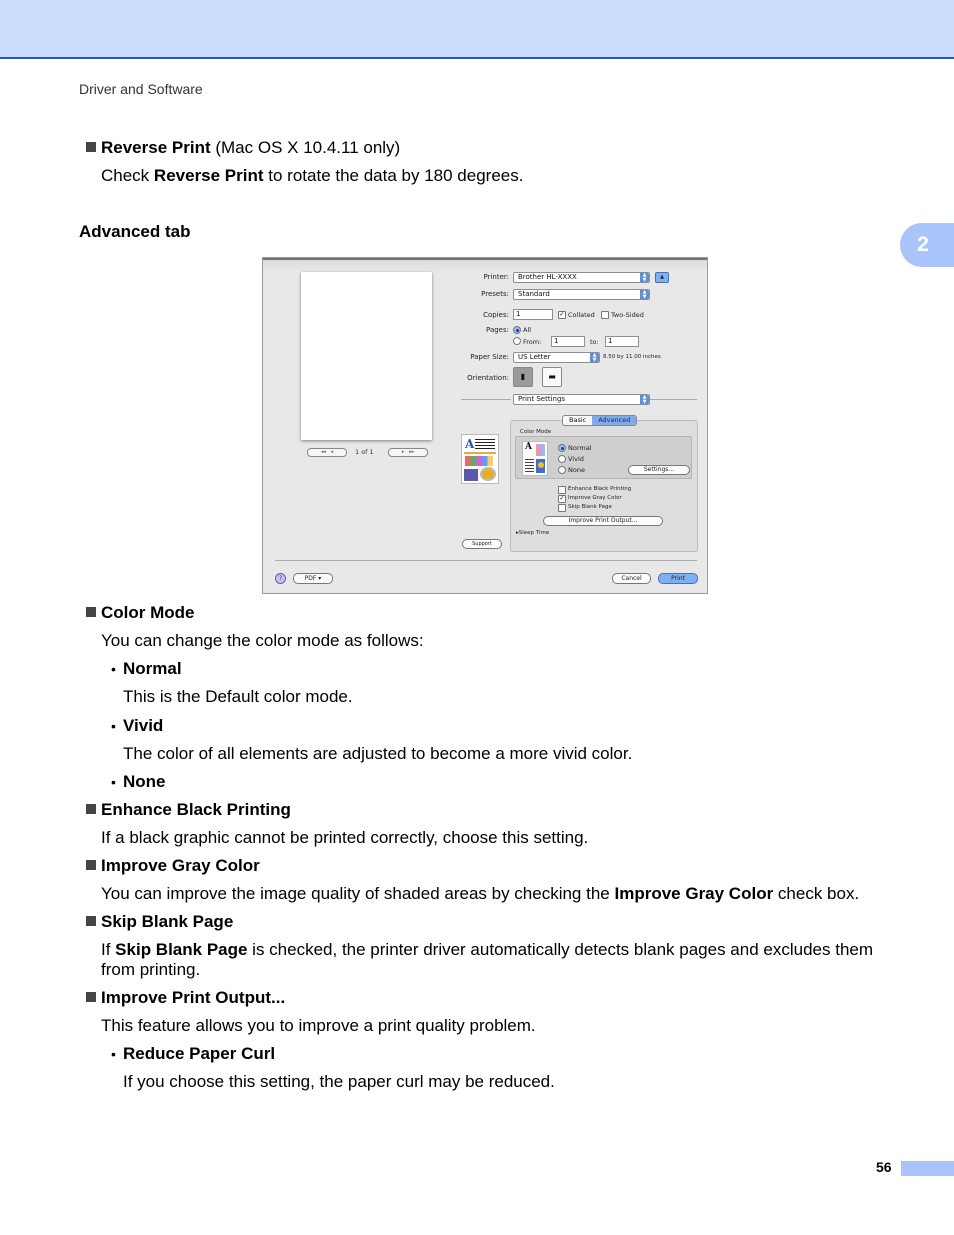 The width and height of the screenshot is (954, 1235). I want to click on driver-preview-image: A, so click(480, 459).